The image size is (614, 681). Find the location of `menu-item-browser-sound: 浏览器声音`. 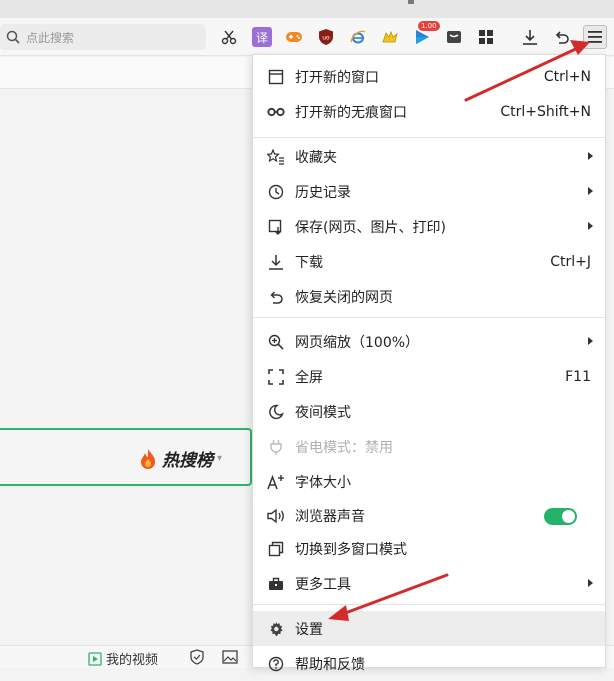

menu-item-browser-sound: 浏览器声音 is located at coordinates (429, 515).